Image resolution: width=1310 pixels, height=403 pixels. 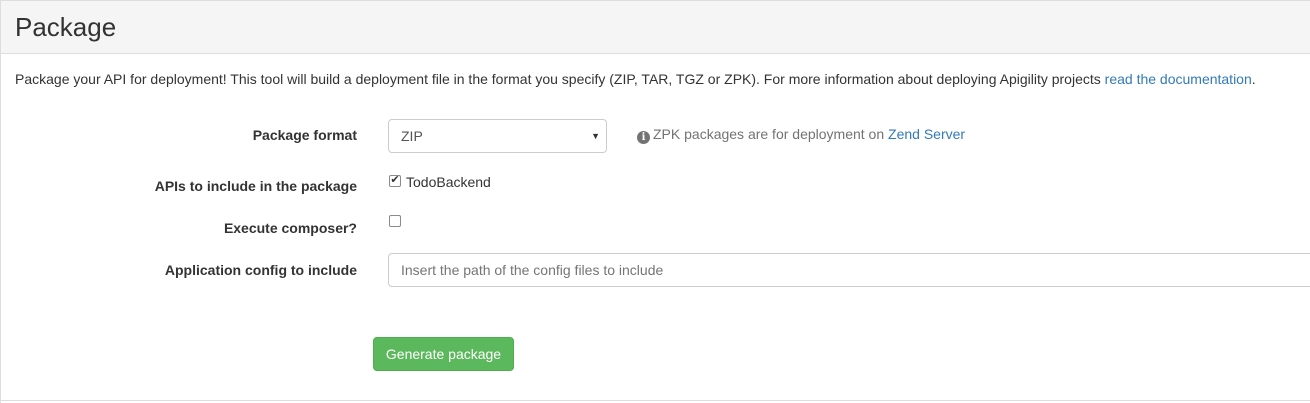 I want to click on app-config-input, so click(x=849, y=270).